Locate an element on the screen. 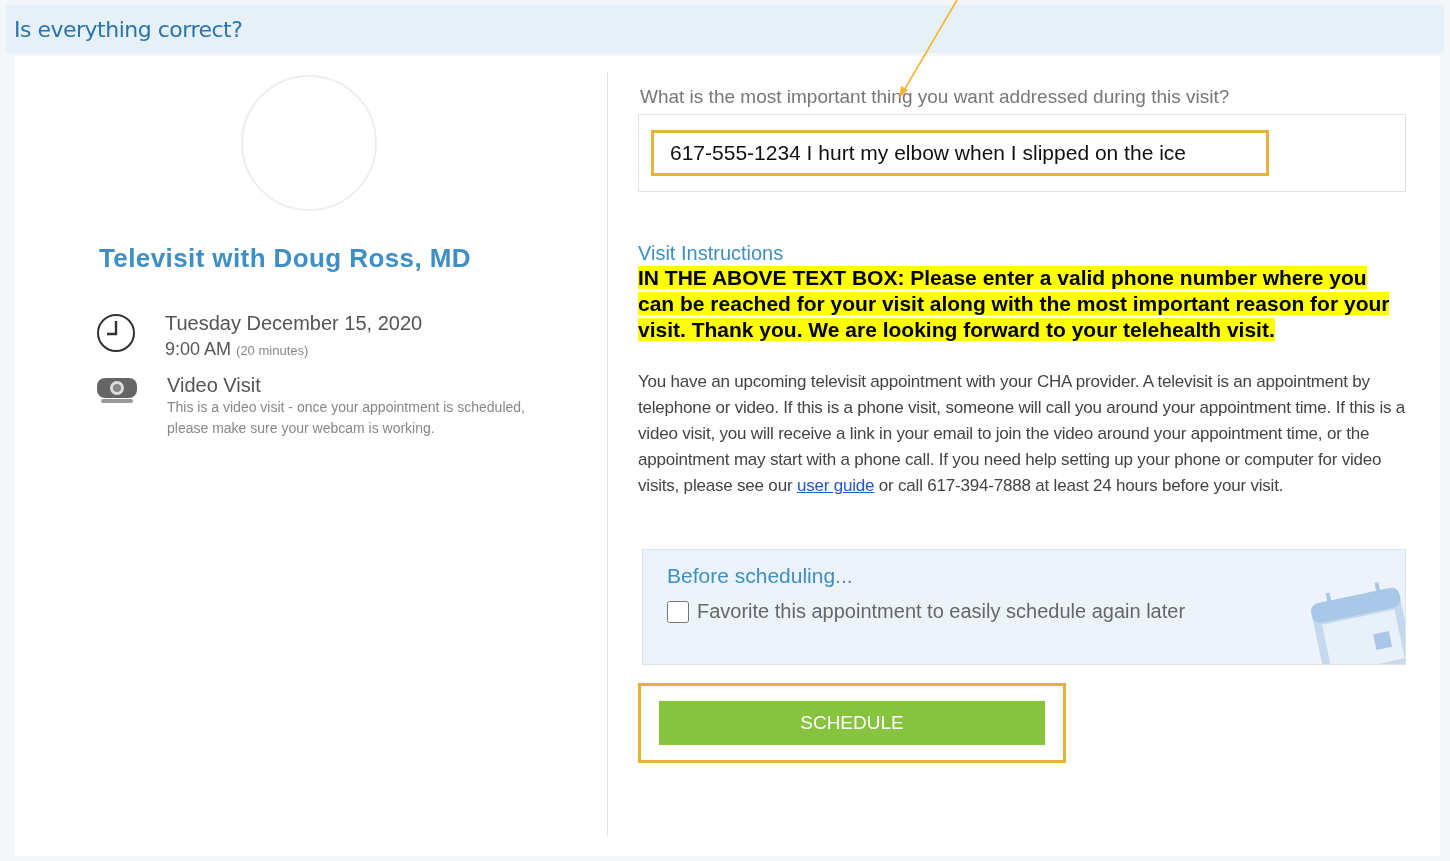  question-label: What is the most important thing you want addressed during this visit? is located at coordinates (935, 97).